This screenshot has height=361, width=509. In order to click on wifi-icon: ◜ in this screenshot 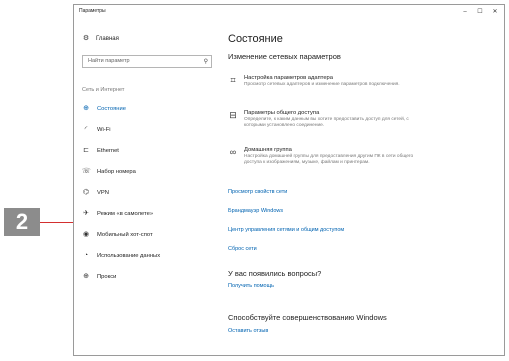, I will do `click(86, 129)`.